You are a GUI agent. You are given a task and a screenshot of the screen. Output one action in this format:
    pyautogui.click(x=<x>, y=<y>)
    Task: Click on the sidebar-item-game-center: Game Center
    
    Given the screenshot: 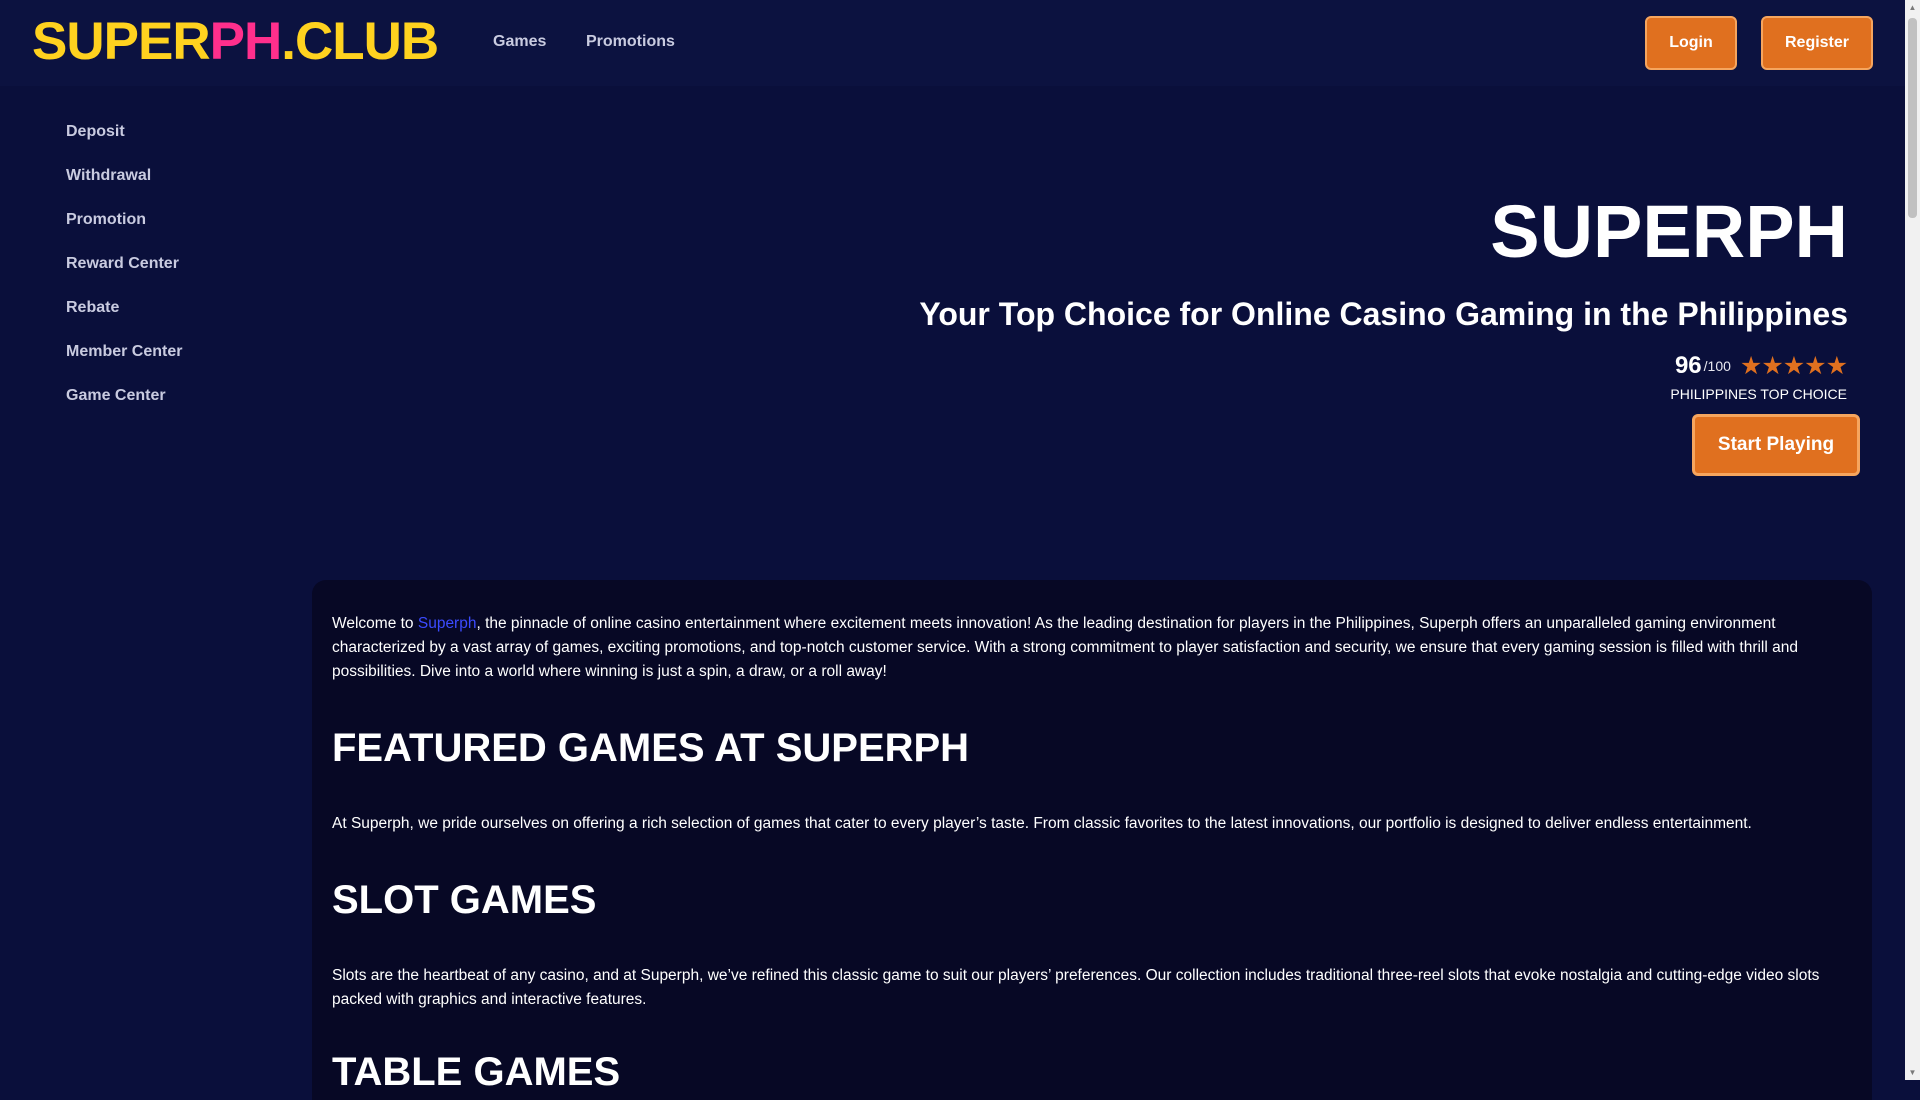 What is the action you would take?
    pyautogui.click(x=116, y=396)
    